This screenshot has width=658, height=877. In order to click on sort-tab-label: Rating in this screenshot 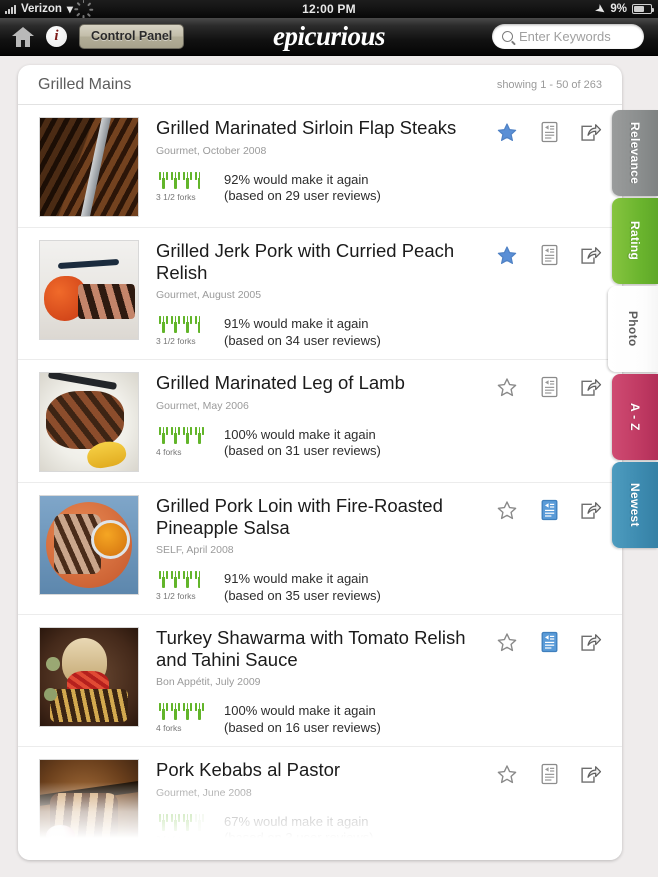, I will do `click(635, 241)`.